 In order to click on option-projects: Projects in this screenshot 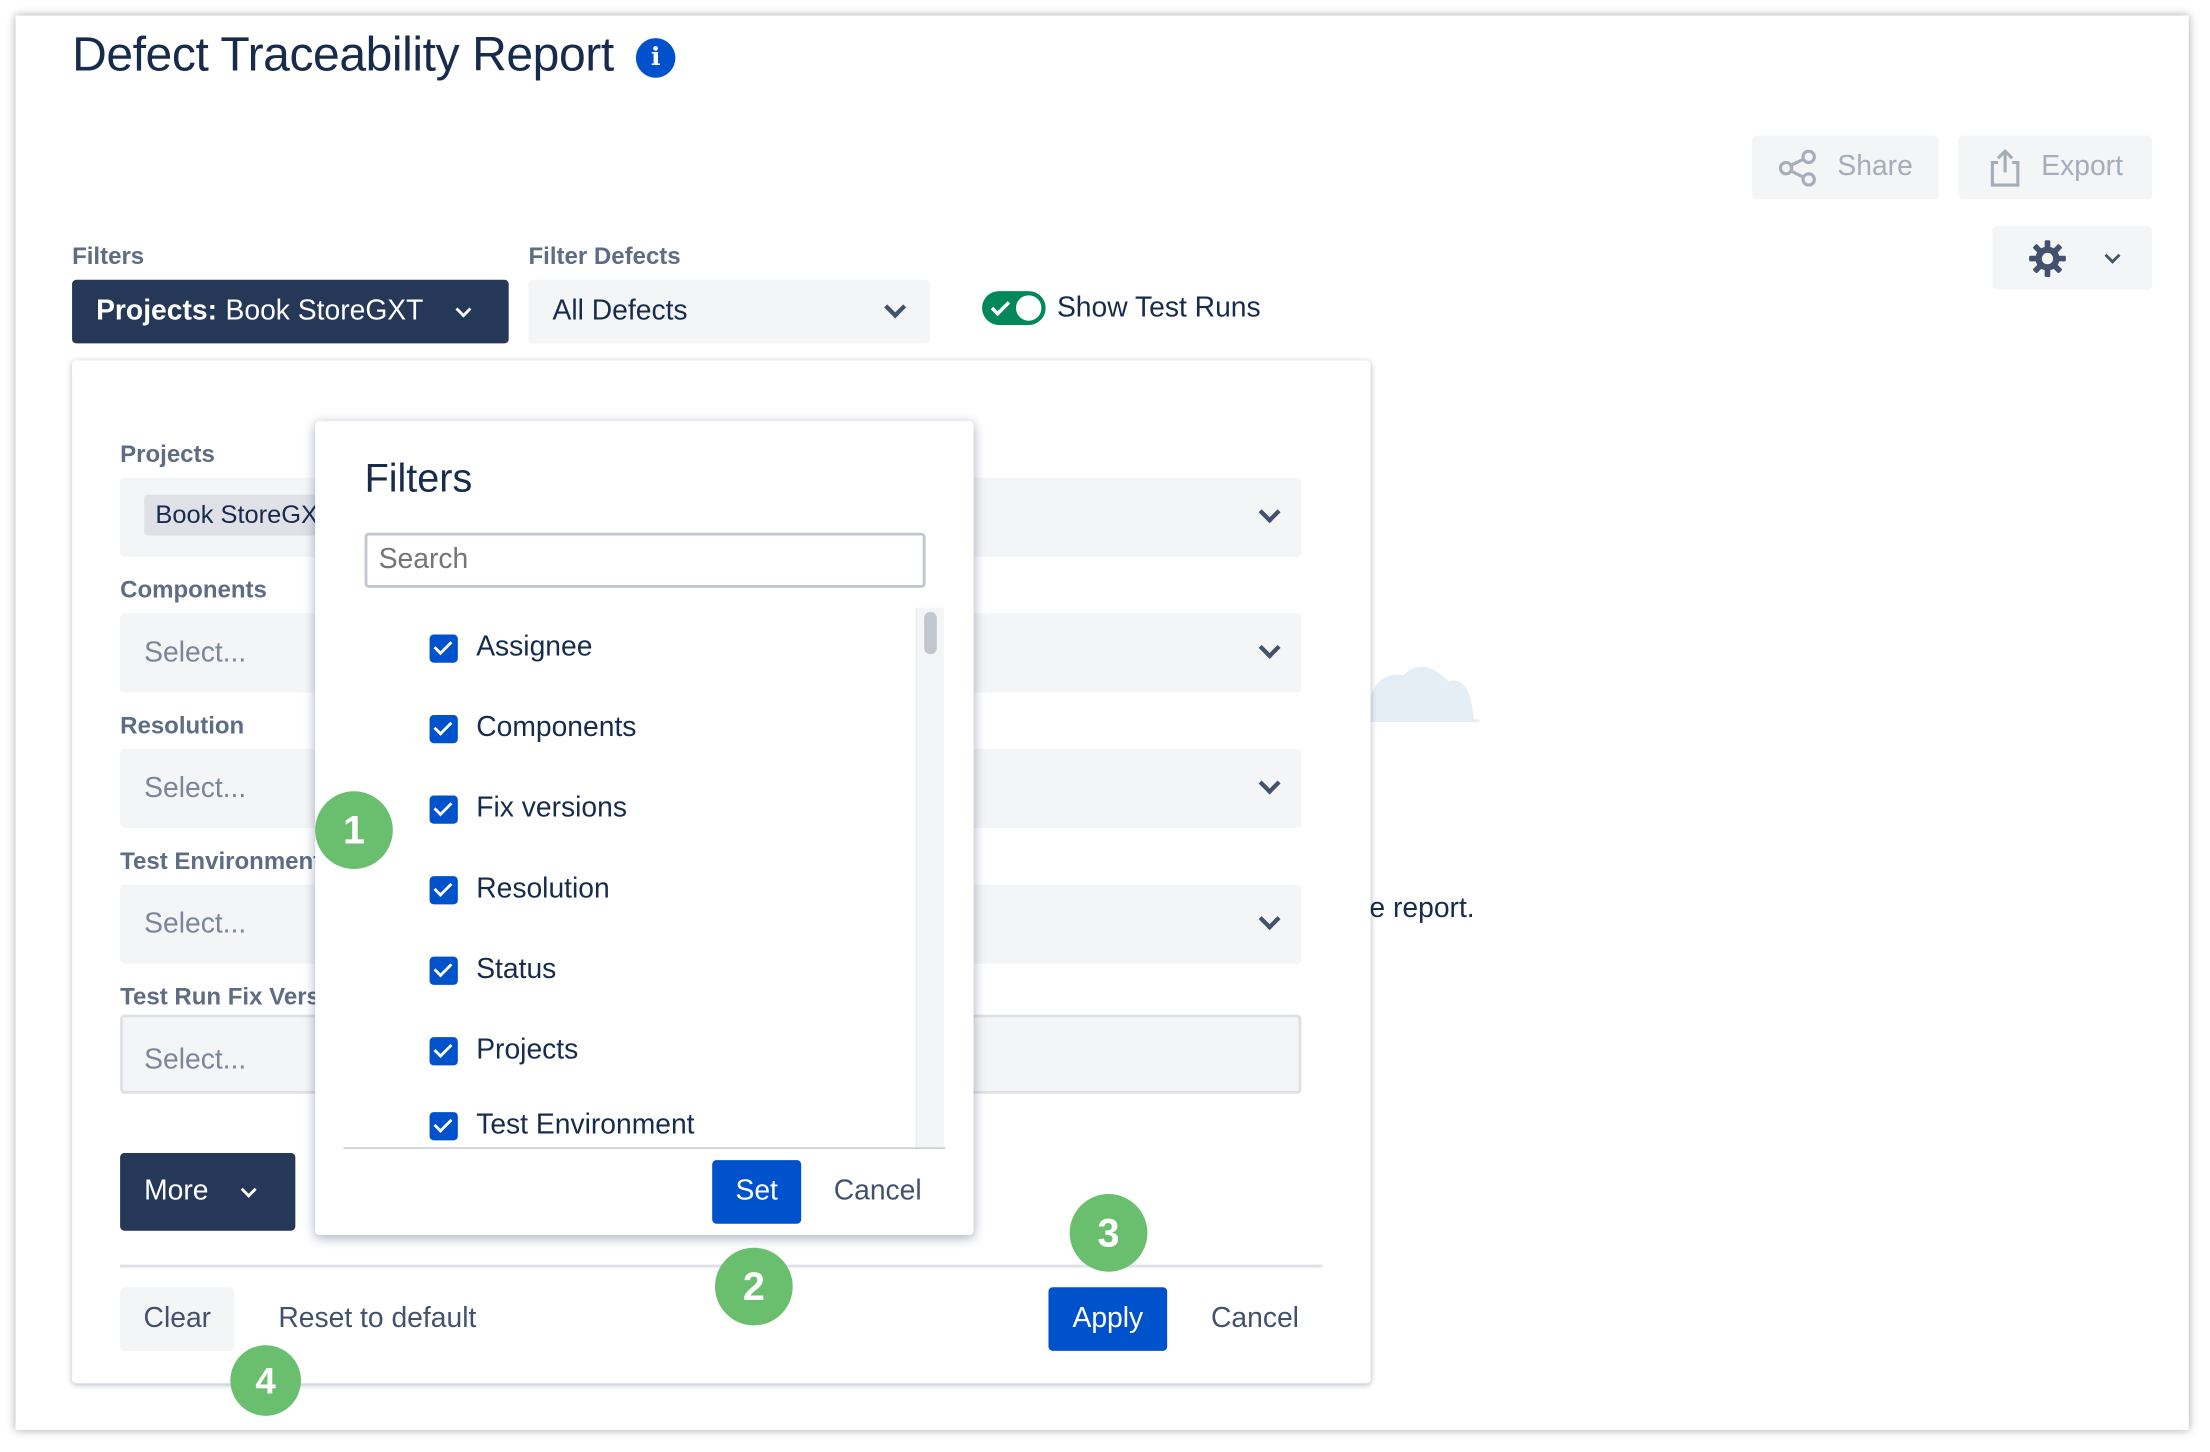, I will do `click(504, 1050)`.